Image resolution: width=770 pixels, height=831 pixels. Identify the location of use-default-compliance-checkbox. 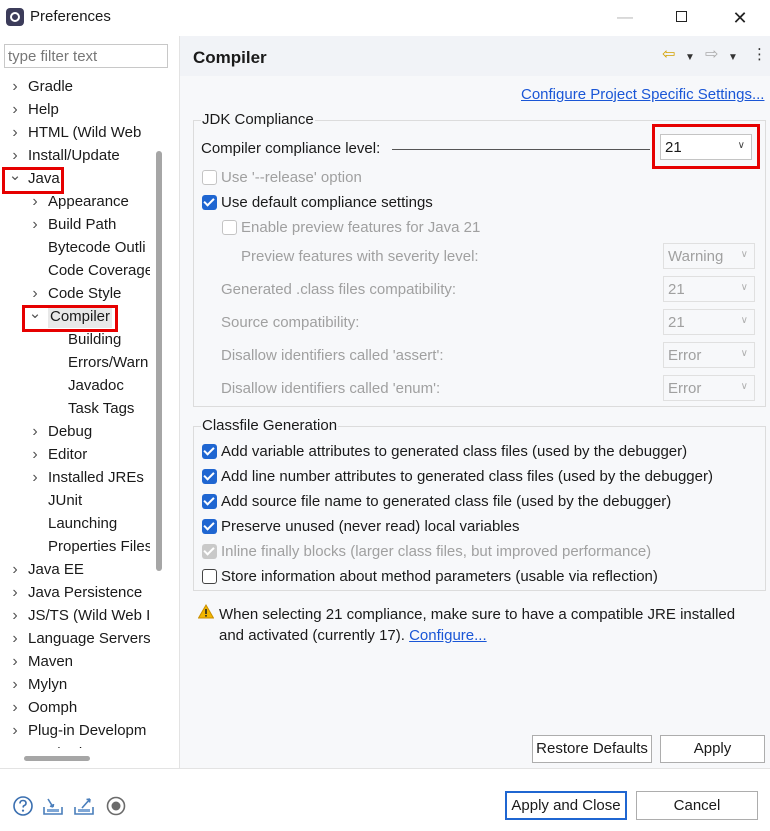
(209, 202).